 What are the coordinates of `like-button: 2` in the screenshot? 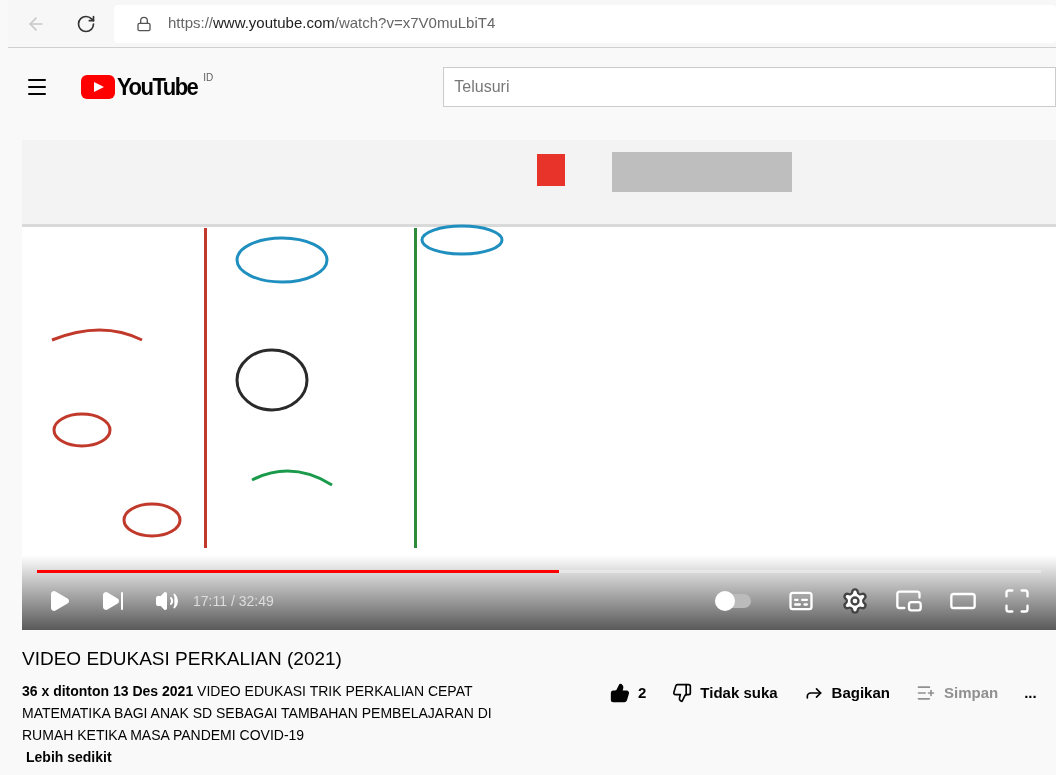 It's located at (628, 693).